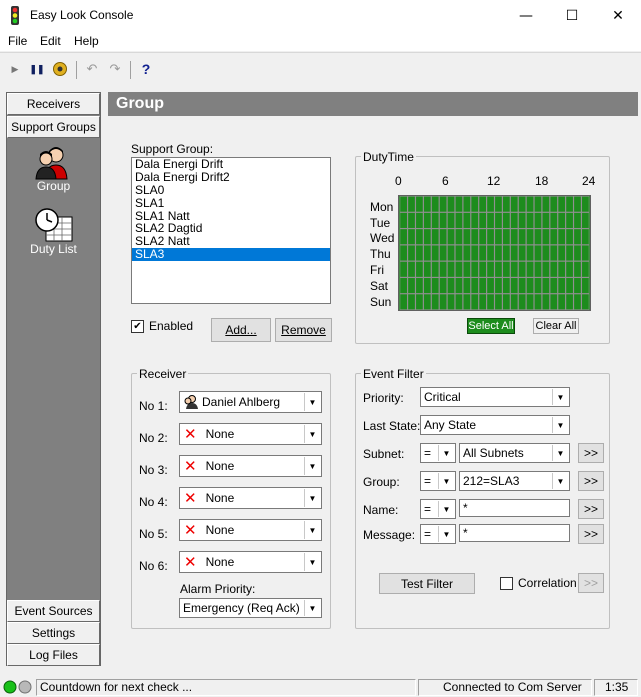 The image size is (641, 697). What do you see at coordinates (514, 453) in the screenshot?
I see `subnet-select: All Subnets ▼` at bounding box center [514, 453].